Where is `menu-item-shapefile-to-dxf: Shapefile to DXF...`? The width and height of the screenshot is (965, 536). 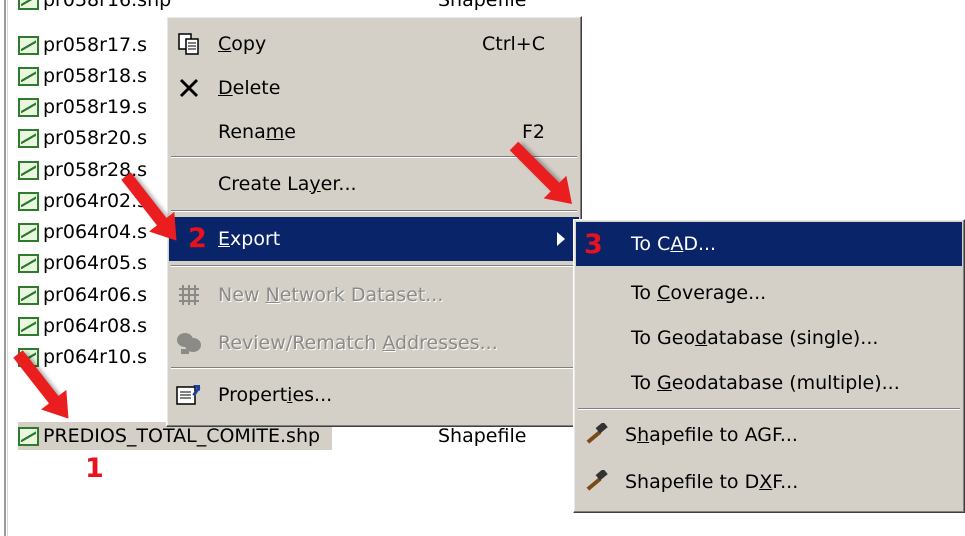 menu-item-shapefile-to-dxf: Shapefile to DXF... is located at coordinates (769, 482).